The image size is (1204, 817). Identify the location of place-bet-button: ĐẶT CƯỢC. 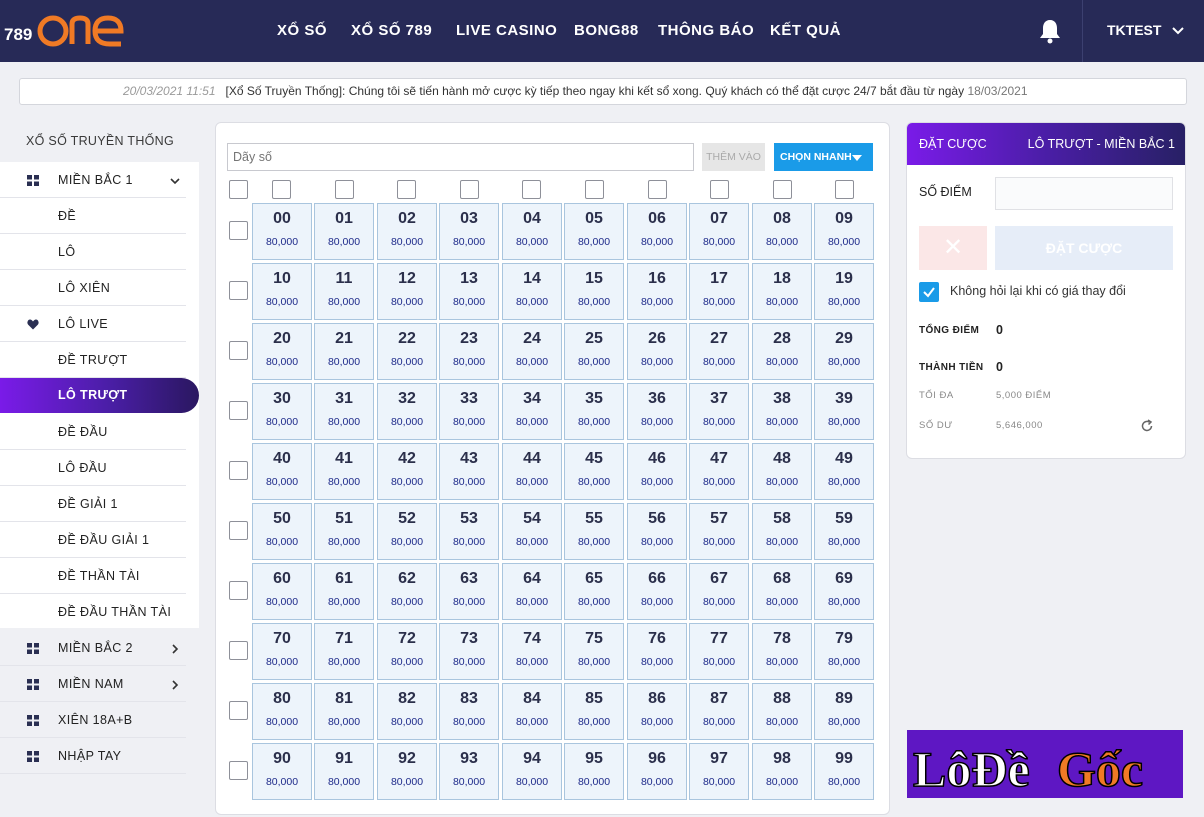
(1084, 248).